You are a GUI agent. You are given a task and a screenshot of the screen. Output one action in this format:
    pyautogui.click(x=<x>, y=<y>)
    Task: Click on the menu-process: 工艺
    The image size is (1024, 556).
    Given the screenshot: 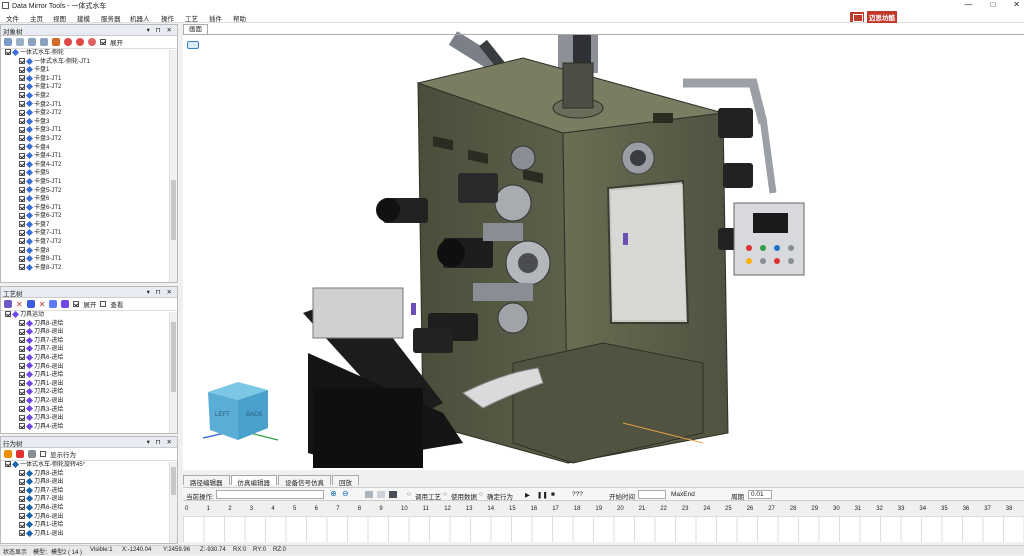 What is the action you would take?
    pyautogui.click(x=191, y=18)
    